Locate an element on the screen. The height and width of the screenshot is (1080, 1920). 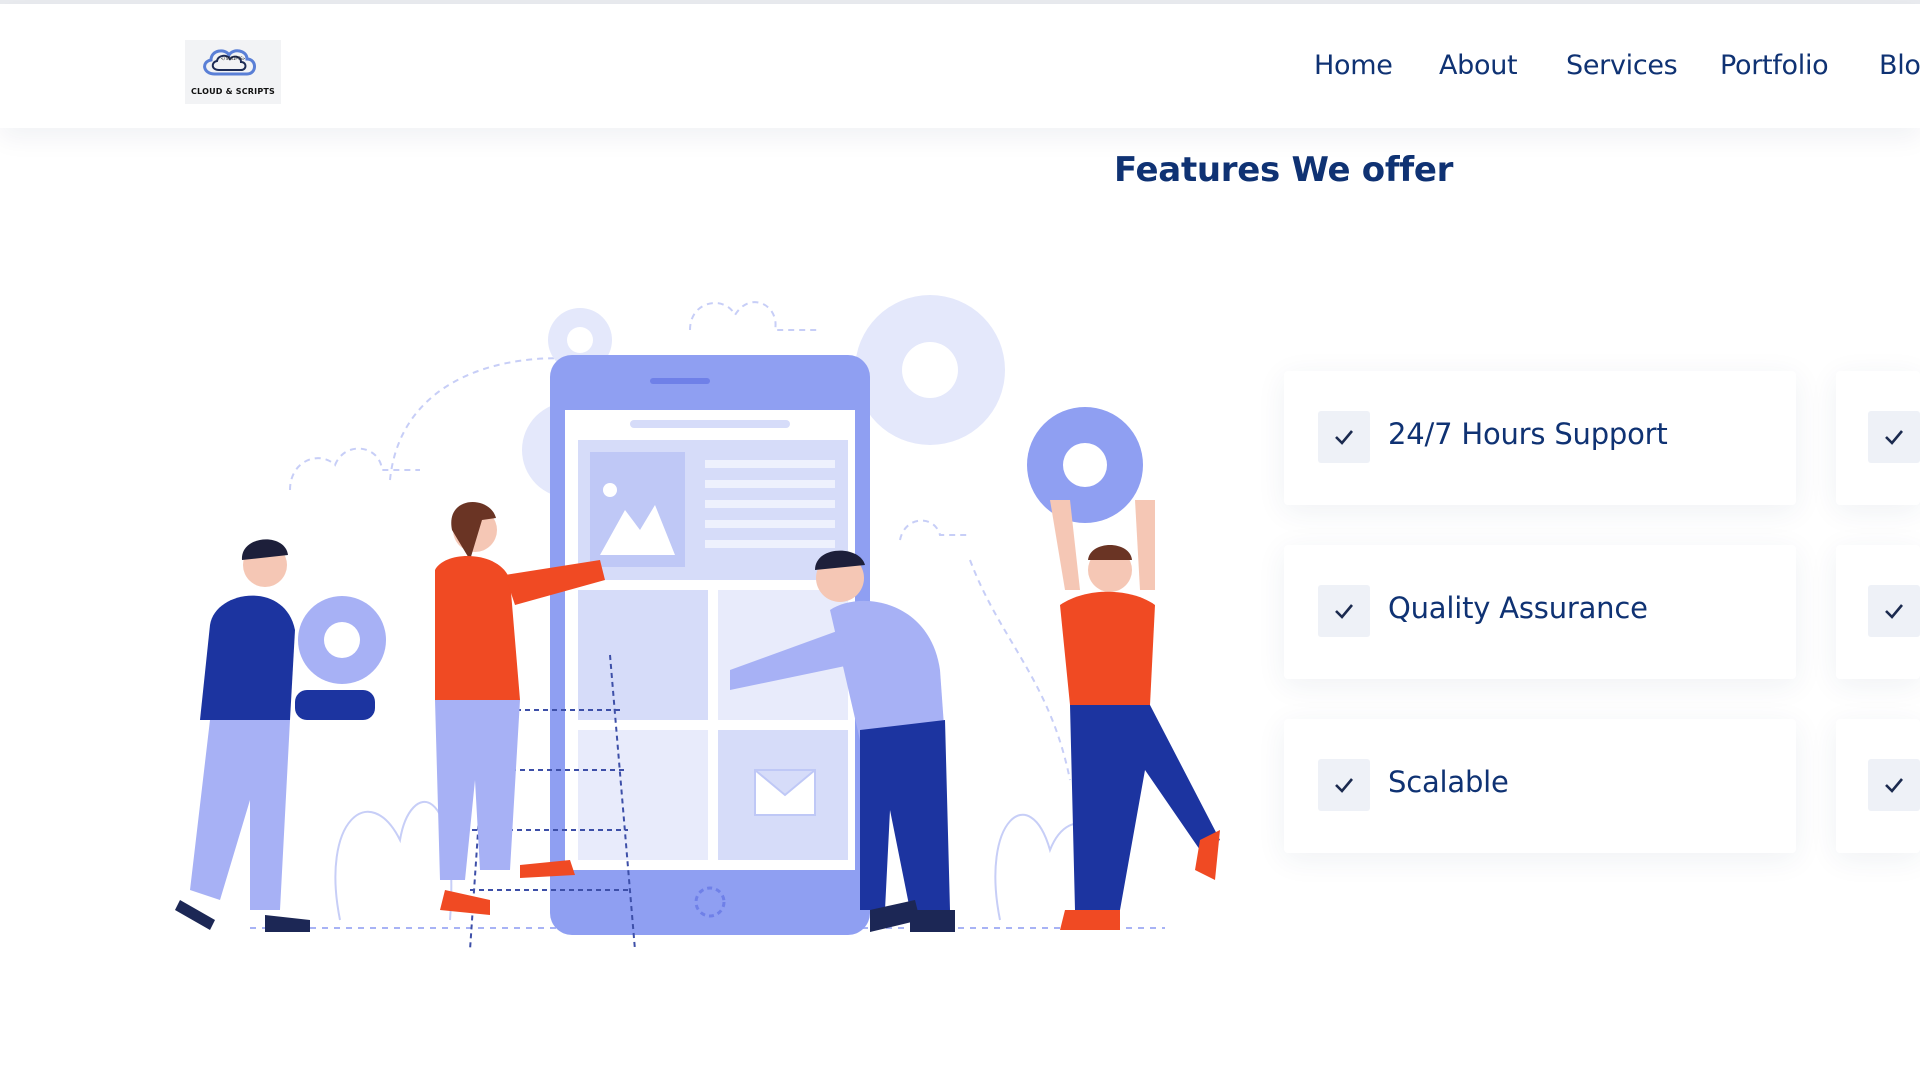
nav-about: About is located at coordinates (1478, 65).